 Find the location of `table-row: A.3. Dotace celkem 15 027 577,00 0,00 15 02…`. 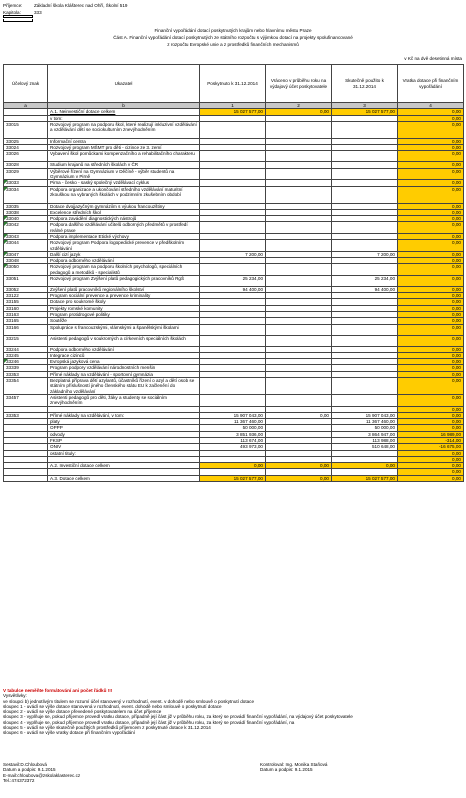

table-row: A.3. Dotace celkem 15 027 577,00 0,00 15 02… is located at coordinates (233, 478).